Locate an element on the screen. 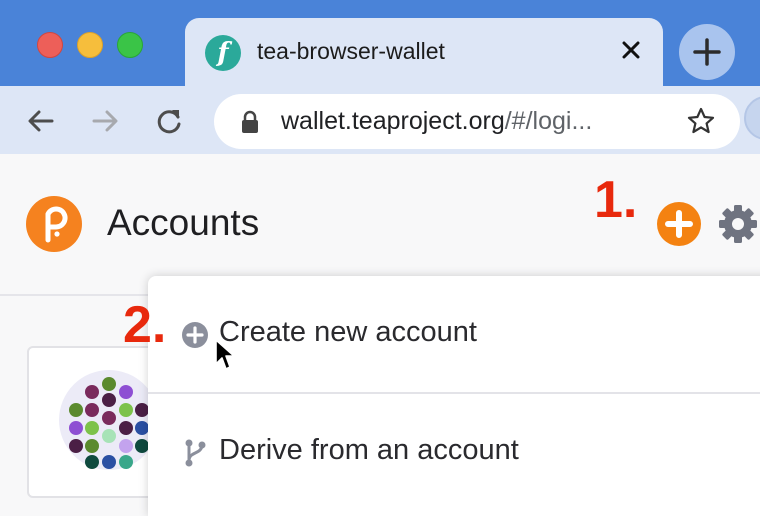 The height and width of the screenshot is (516, 760). new-tab-button is located at coordinates (707, 52).